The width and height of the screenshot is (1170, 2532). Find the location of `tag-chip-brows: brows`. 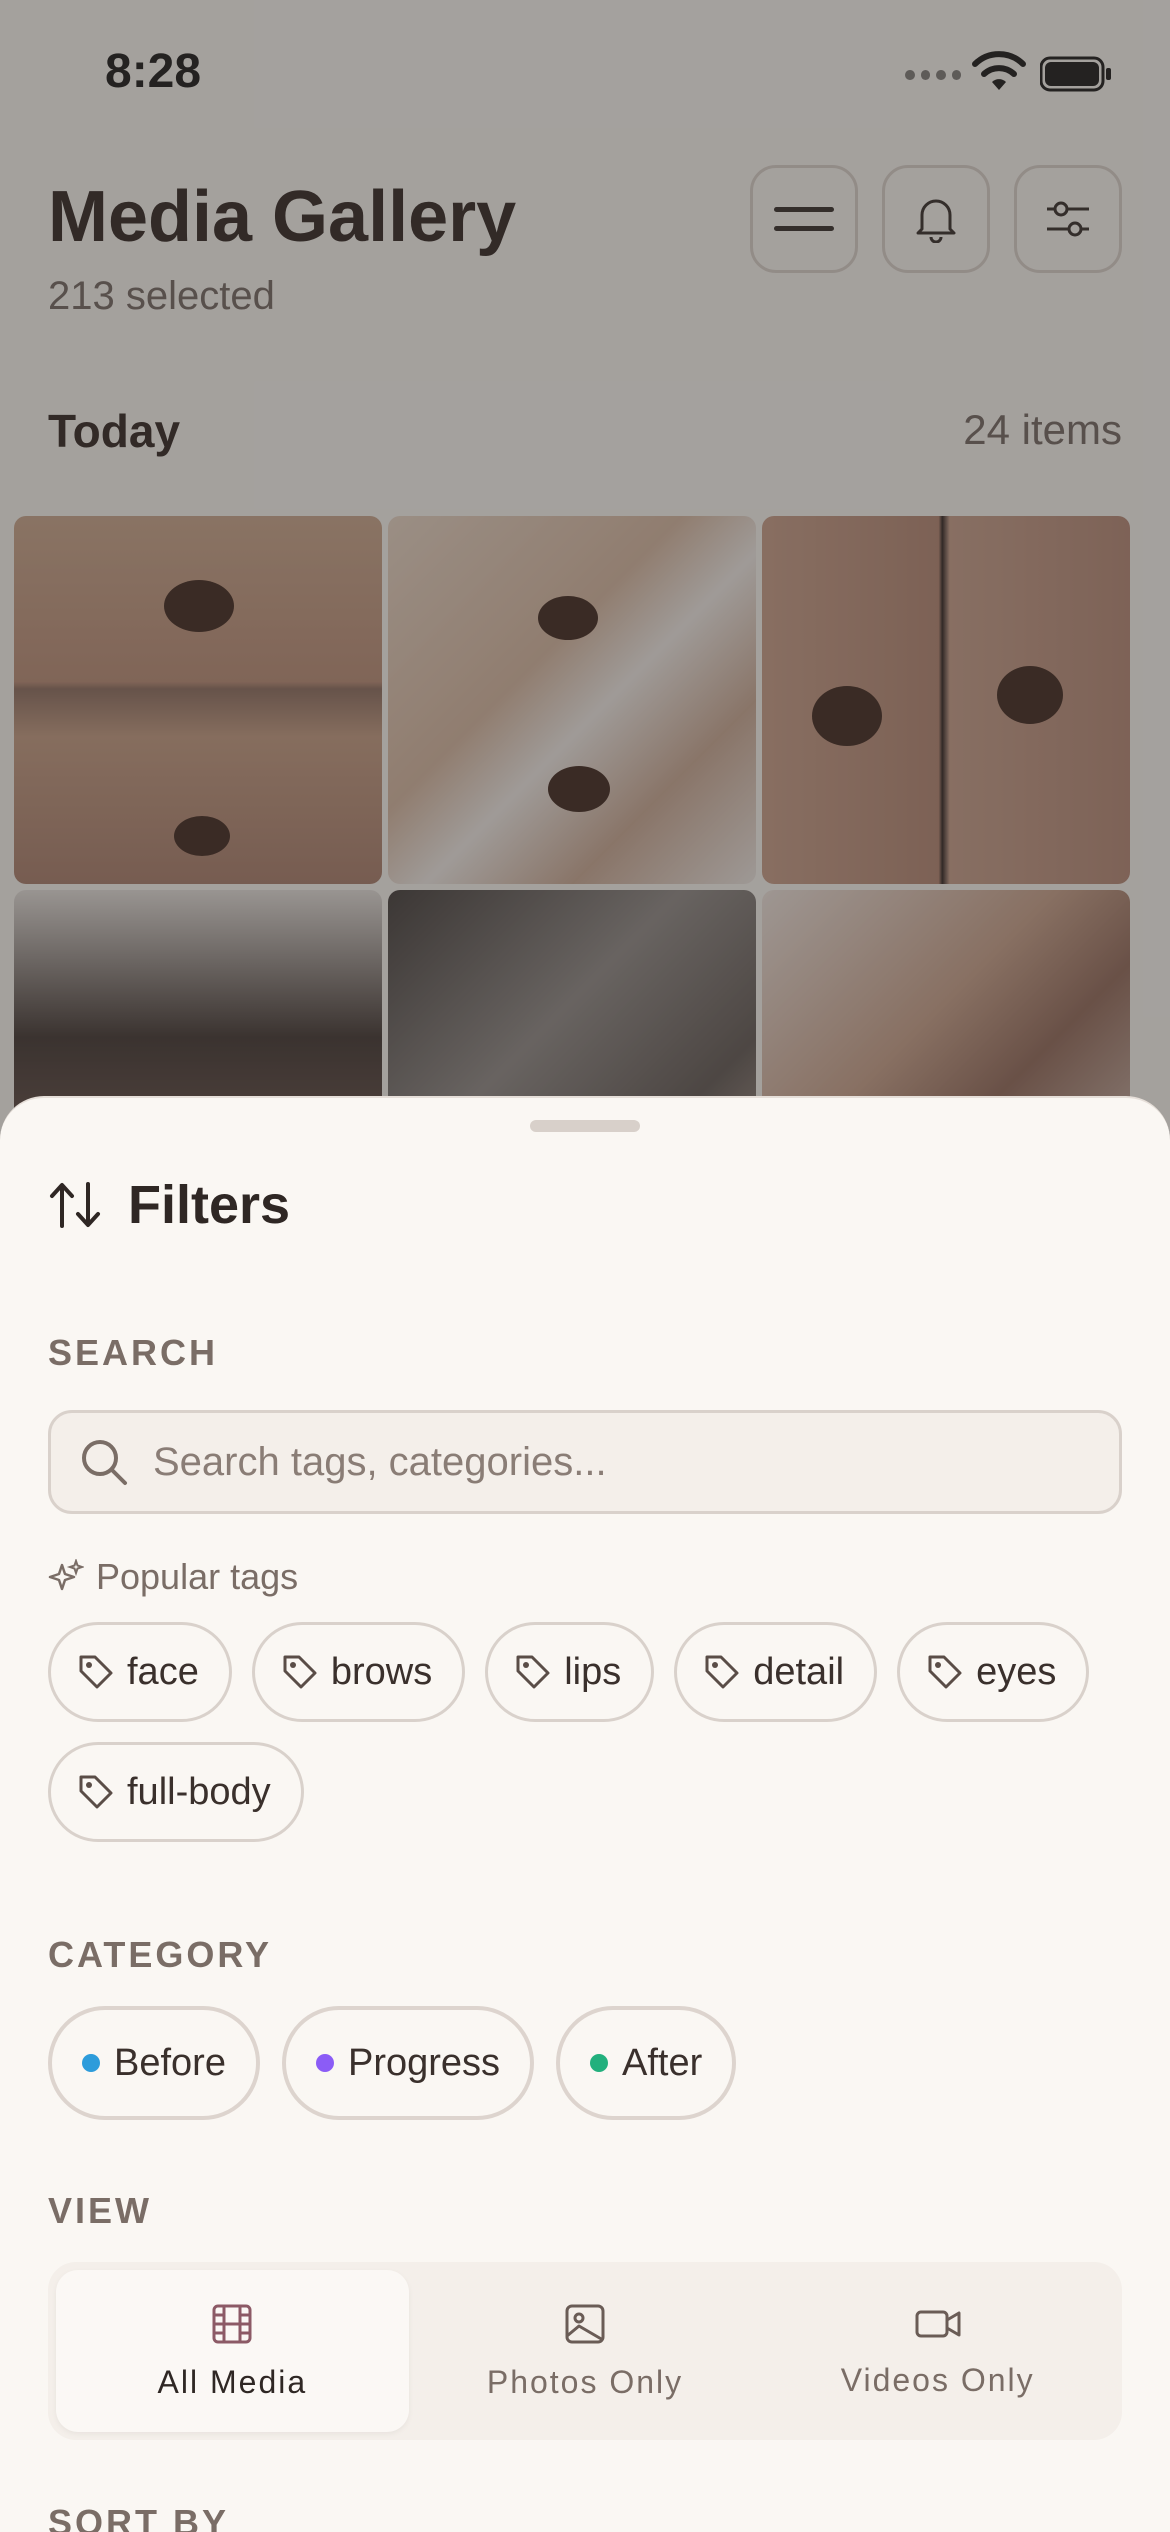

tag-chip-brows: brows is located at coordinates (358, 1672).